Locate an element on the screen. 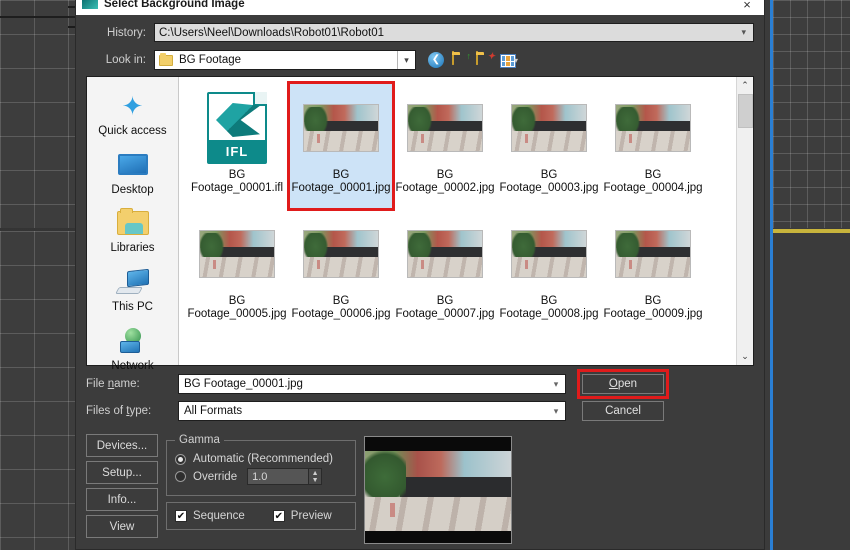 This screenshot has width=850, height=550. open-button-wrap: Open is located at coordinates (623, 384).